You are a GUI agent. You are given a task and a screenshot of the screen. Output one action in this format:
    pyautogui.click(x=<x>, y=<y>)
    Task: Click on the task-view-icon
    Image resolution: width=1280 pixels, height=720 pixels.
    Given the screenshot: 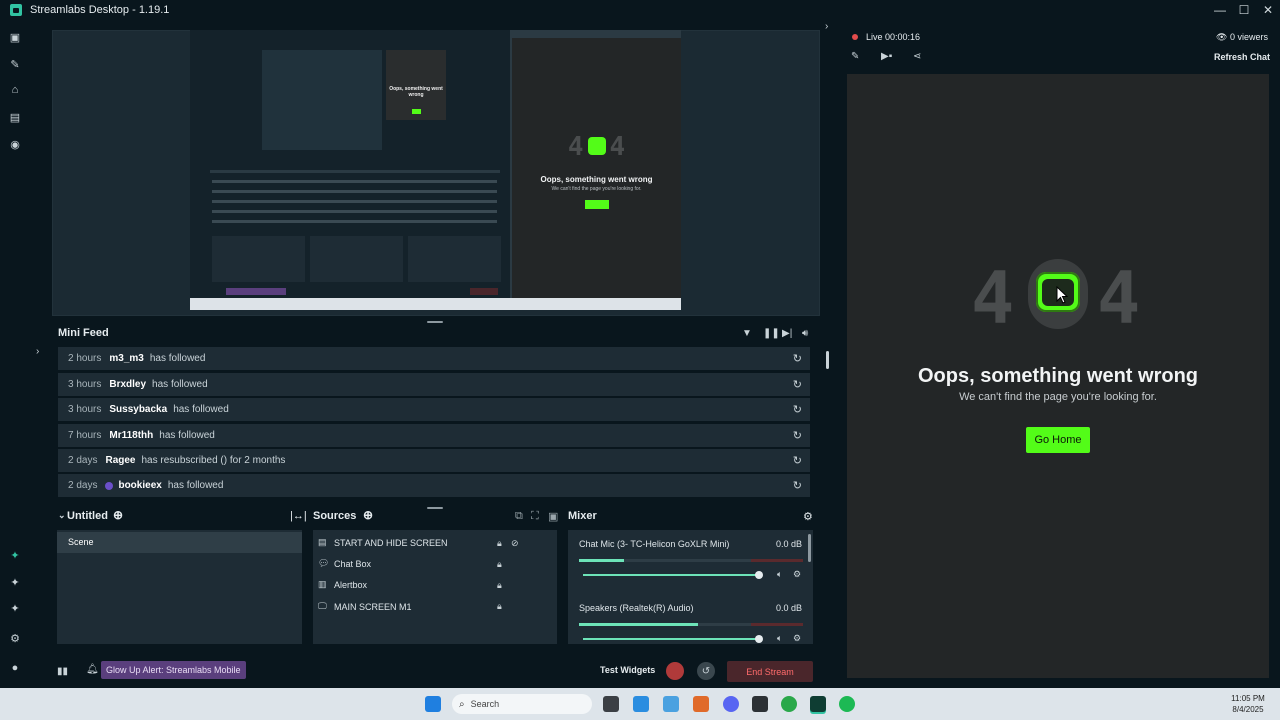 What is the action you would take?
    pyautogui.click(x=611, y=704)
    